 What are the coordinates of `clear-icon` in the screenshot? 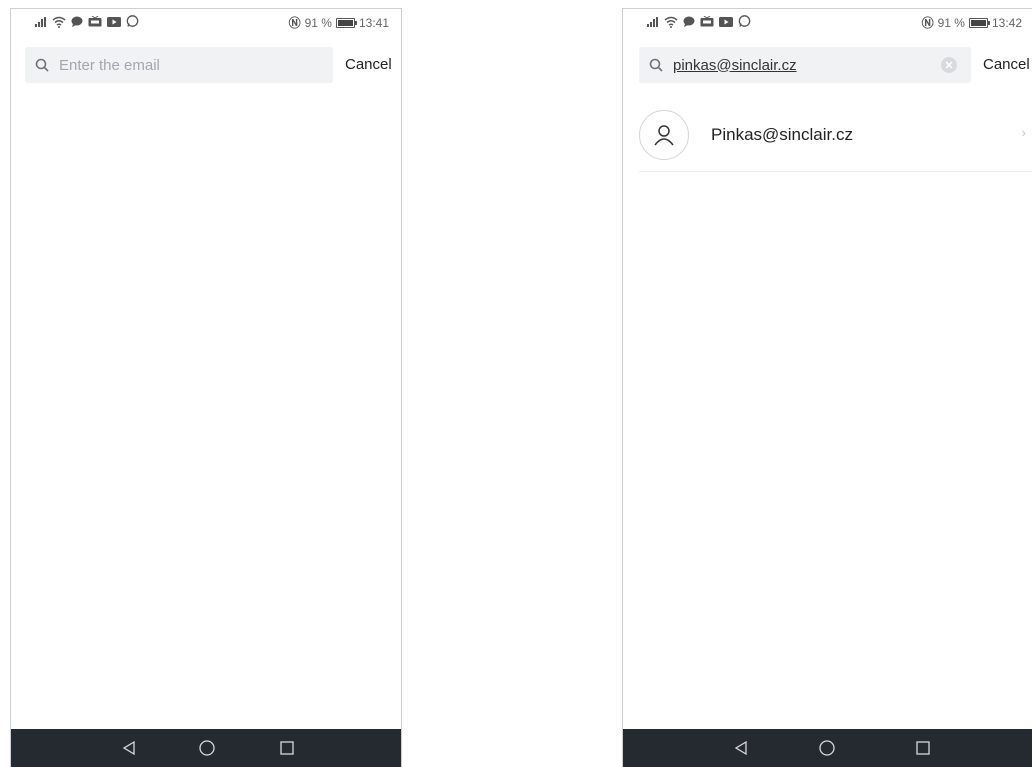 It's located at (949, 65).